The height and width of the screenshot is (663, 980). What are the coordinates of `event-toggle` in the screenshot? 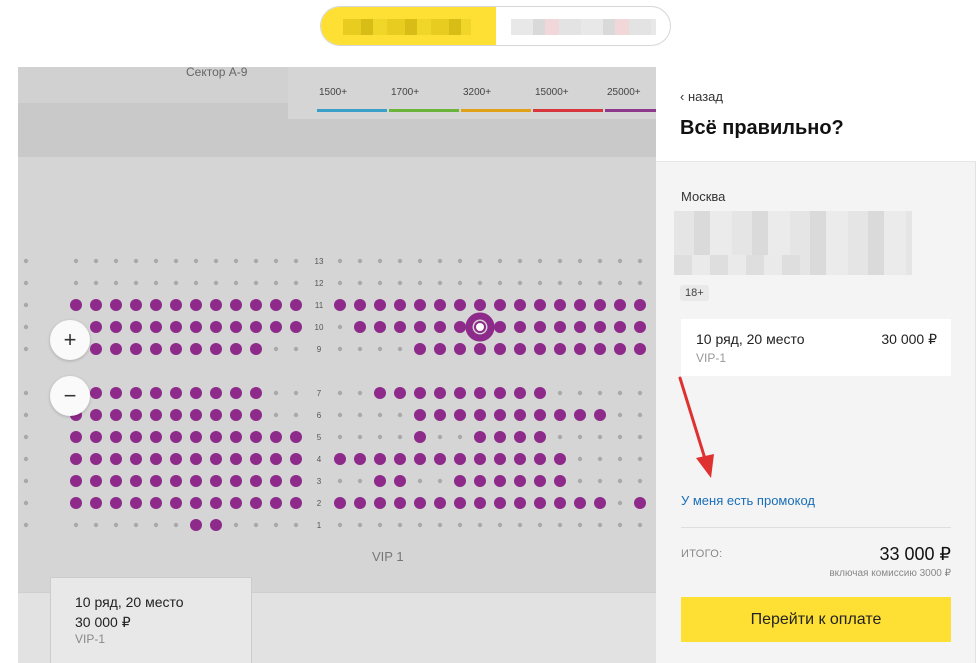 It's located at (495, 26).